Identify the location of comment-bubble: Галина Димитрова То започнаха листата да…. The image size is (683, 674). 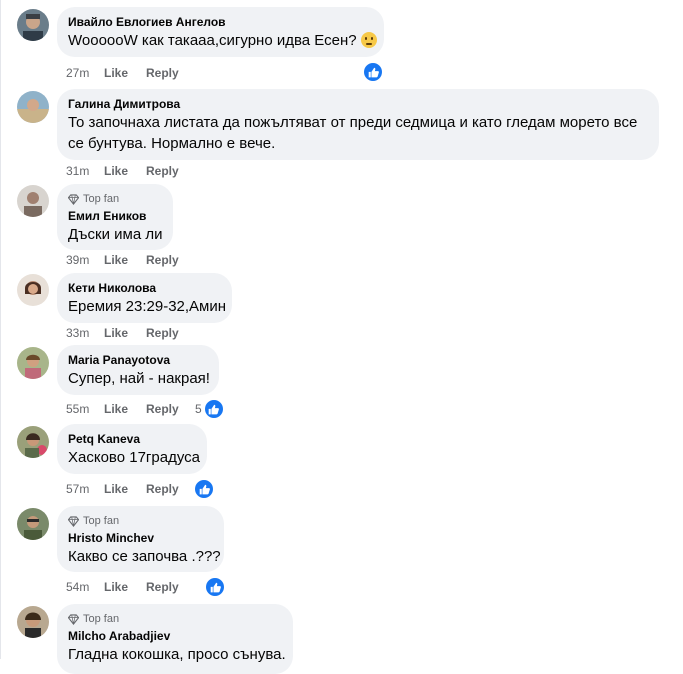
(358, 124).